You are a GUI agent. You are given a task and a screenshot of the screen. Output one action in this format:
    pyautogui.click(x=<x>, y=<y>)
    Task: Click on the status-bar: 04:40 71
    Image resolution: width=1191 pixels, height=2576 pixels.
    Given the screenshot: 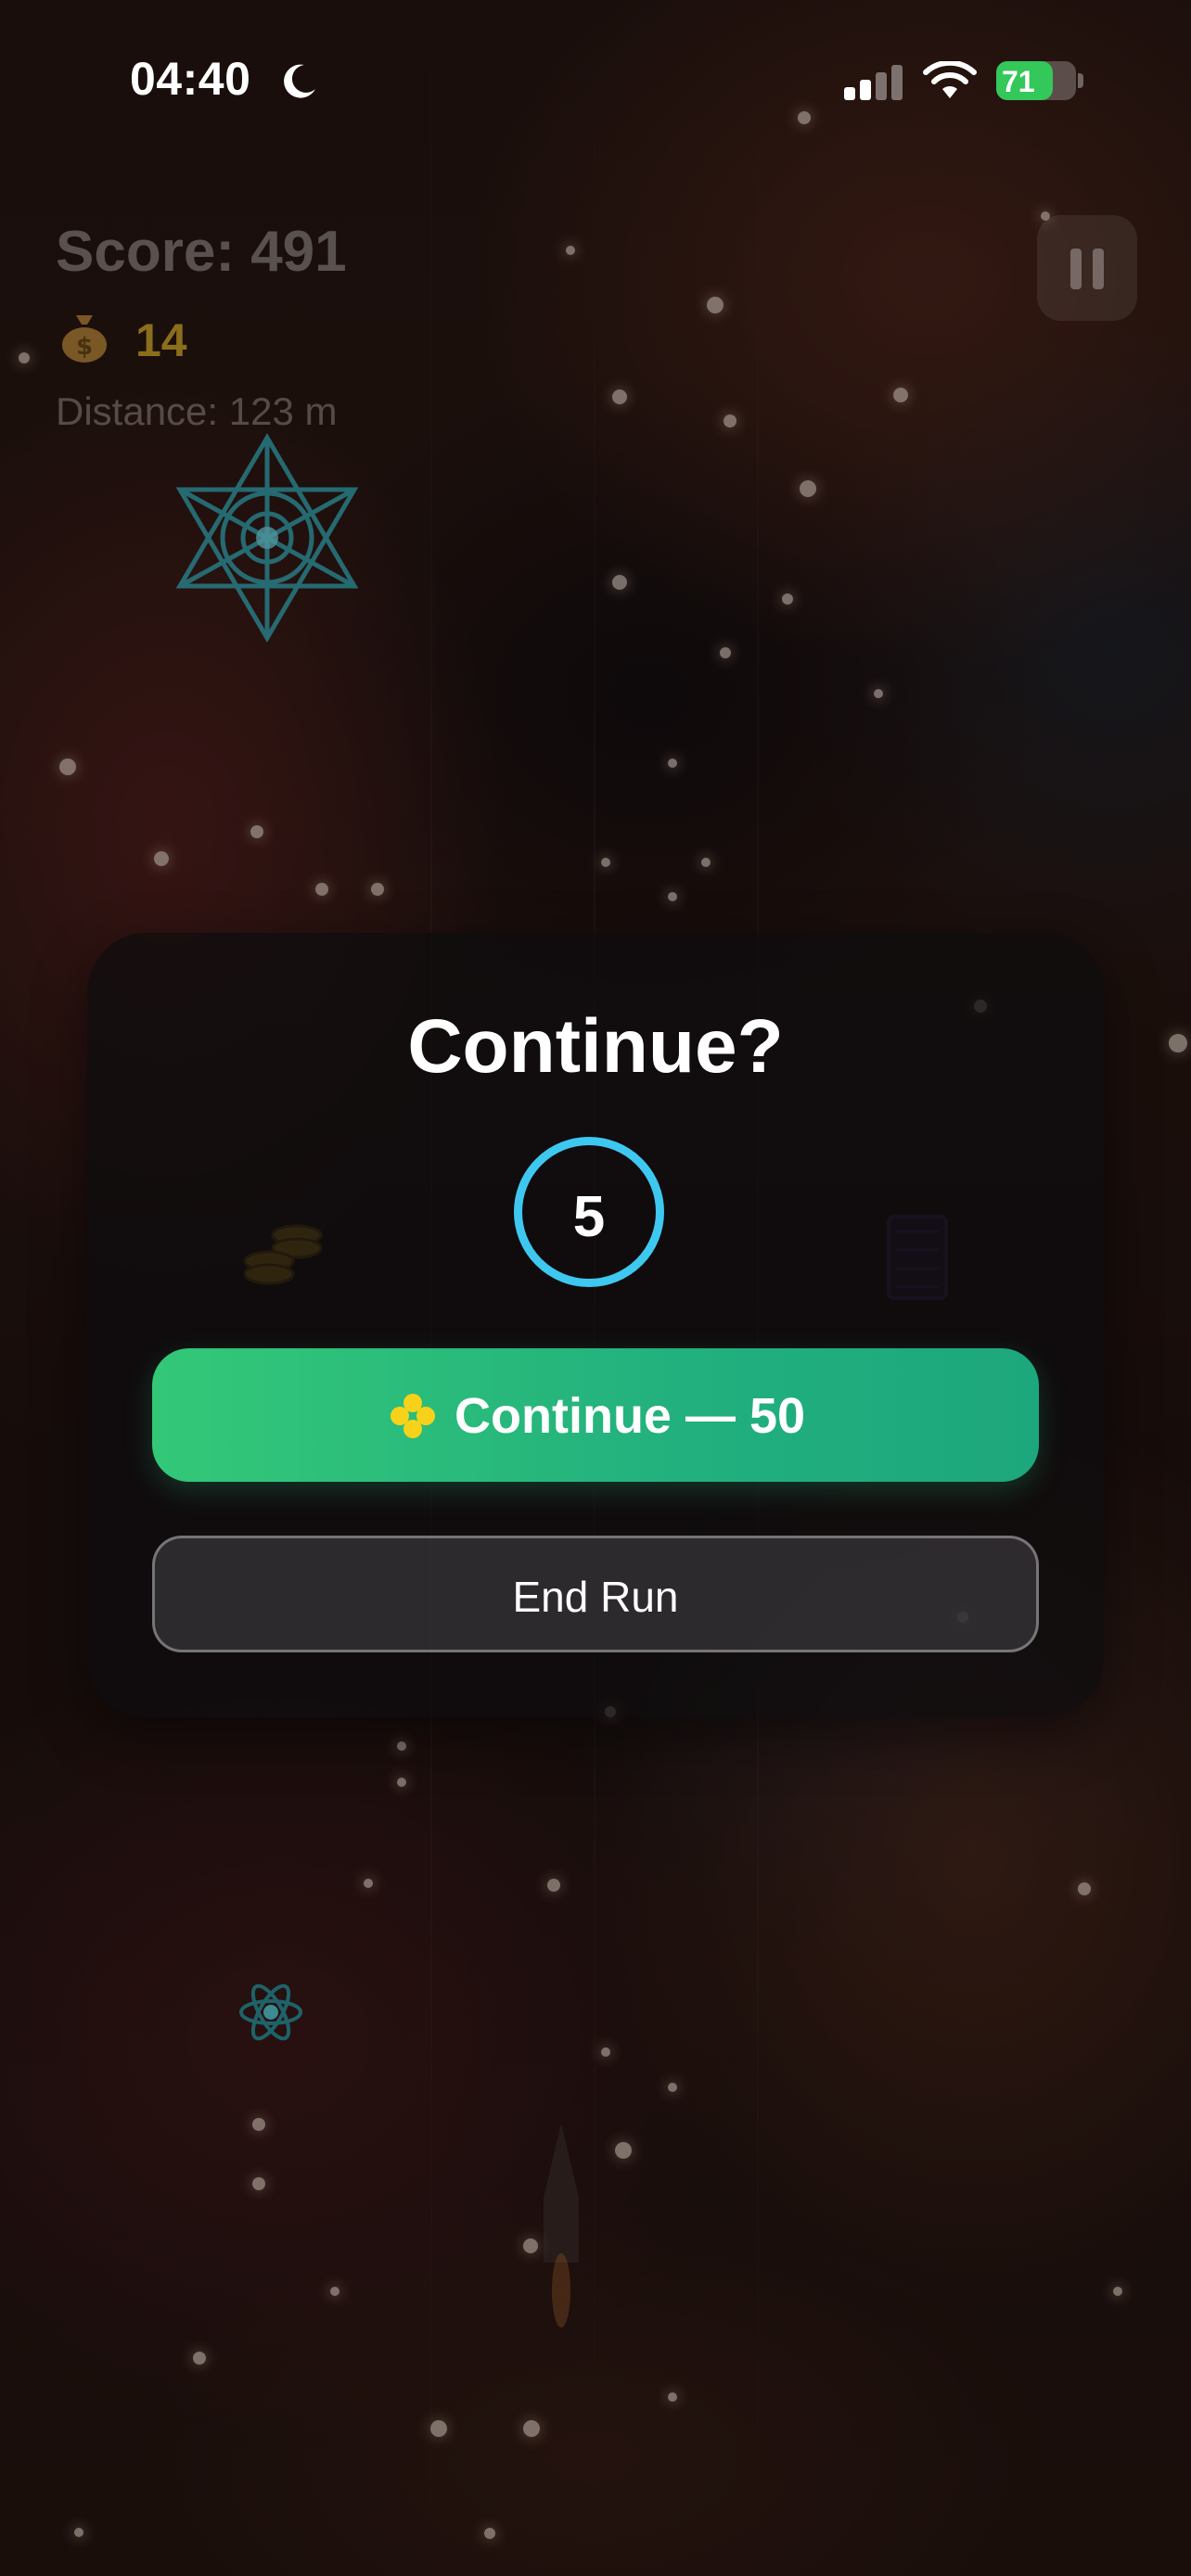 What is the action you would take?
    pyautogui.click(x=595, y=74)
    